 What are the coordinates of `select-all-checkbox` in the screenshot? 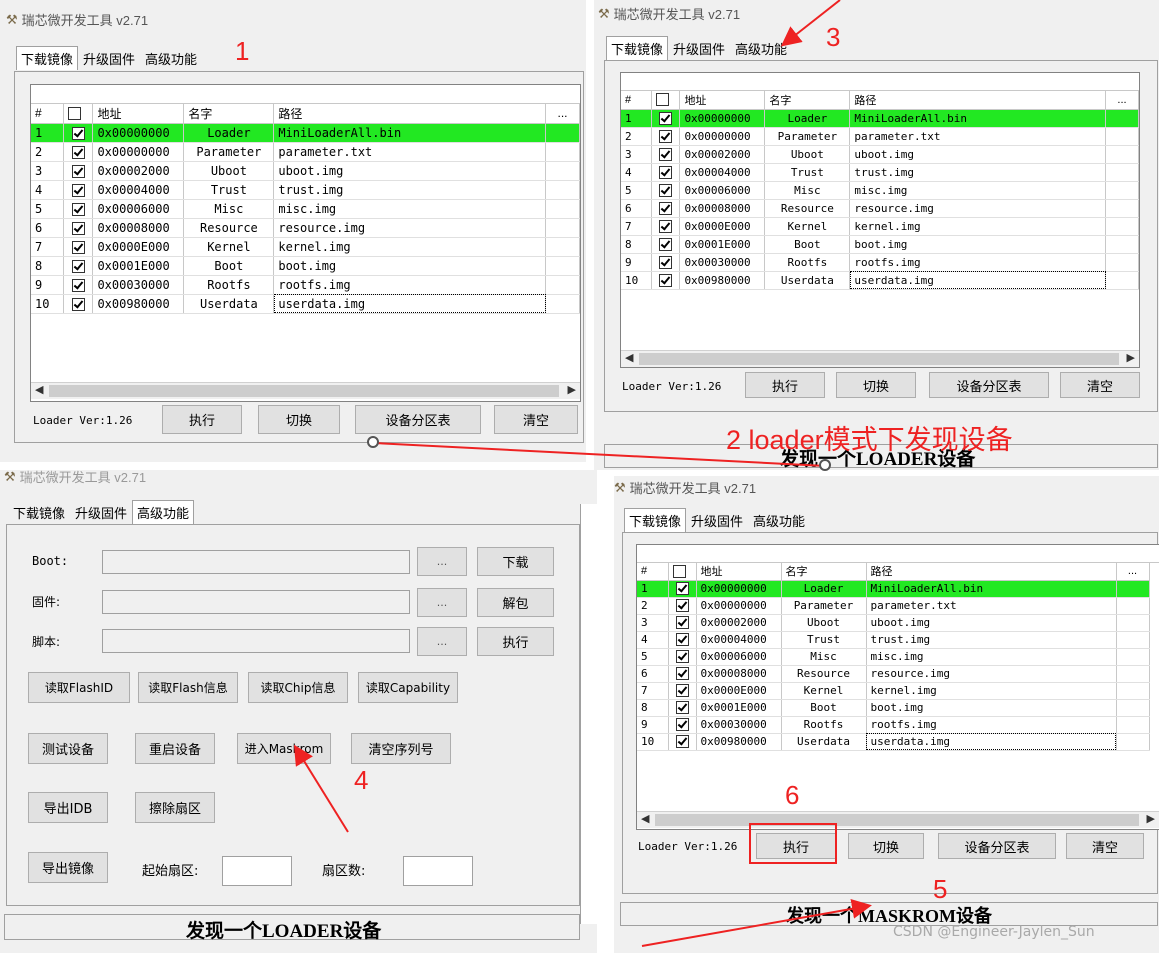 It's located at (679, 571).